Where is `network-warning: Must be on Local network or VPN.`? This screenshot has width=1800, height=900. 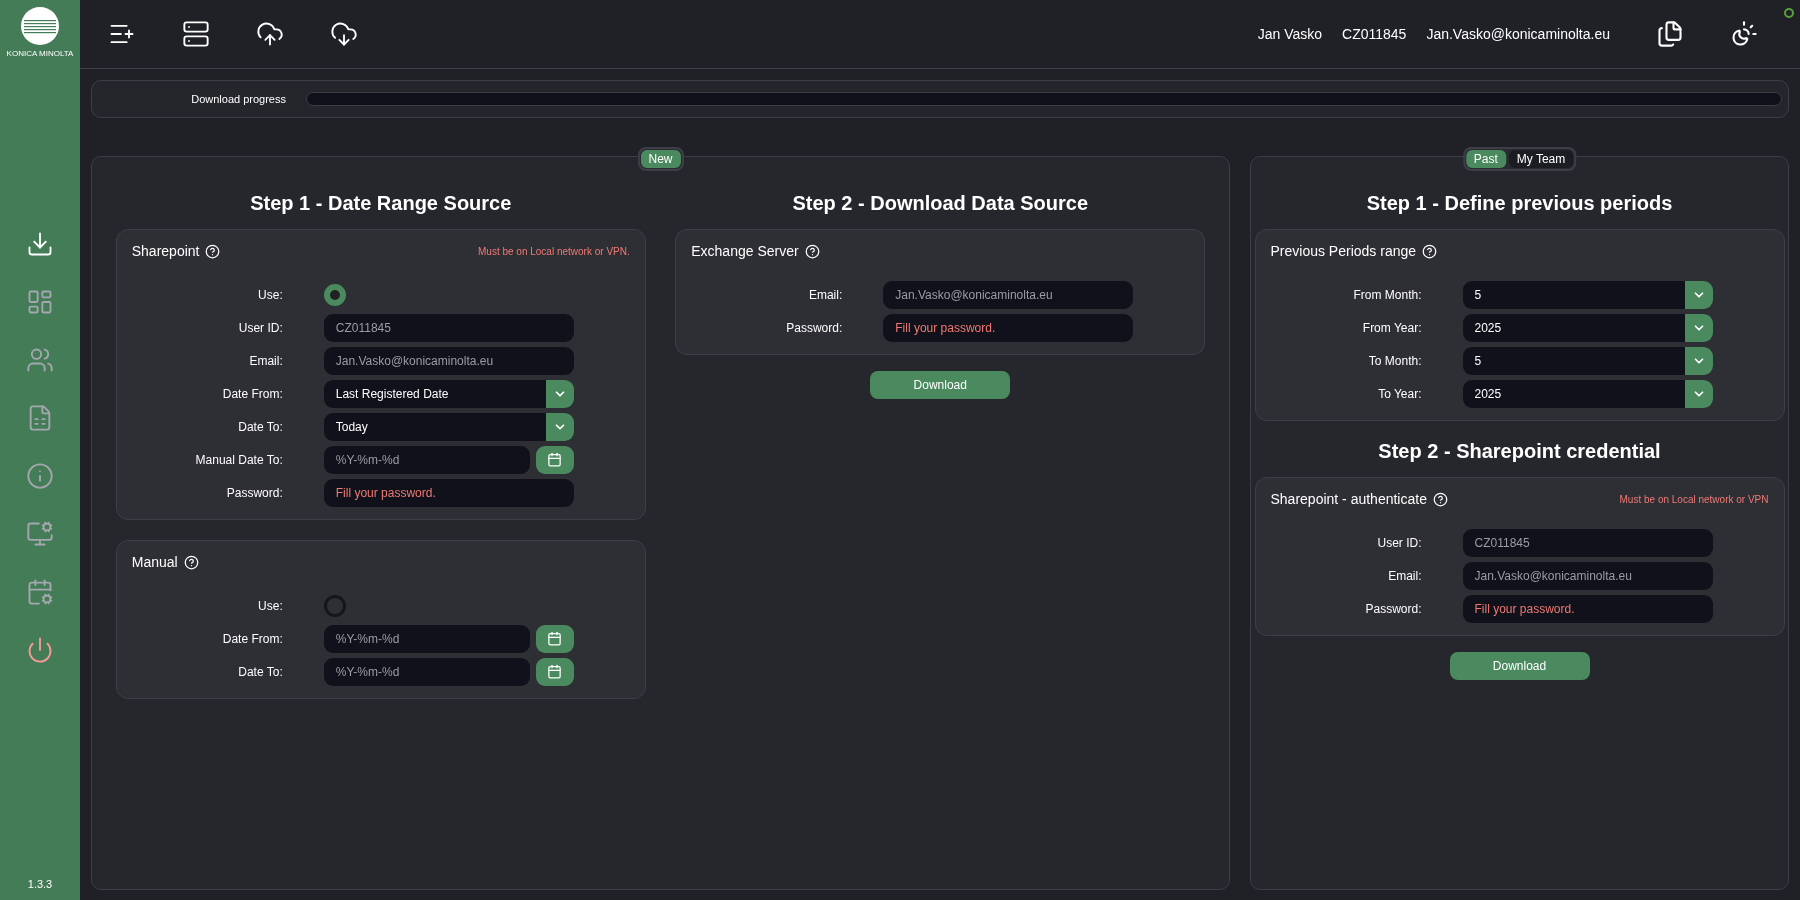
network-warning: Must be on Local network or VPN. is located at coordinates (554, 251).